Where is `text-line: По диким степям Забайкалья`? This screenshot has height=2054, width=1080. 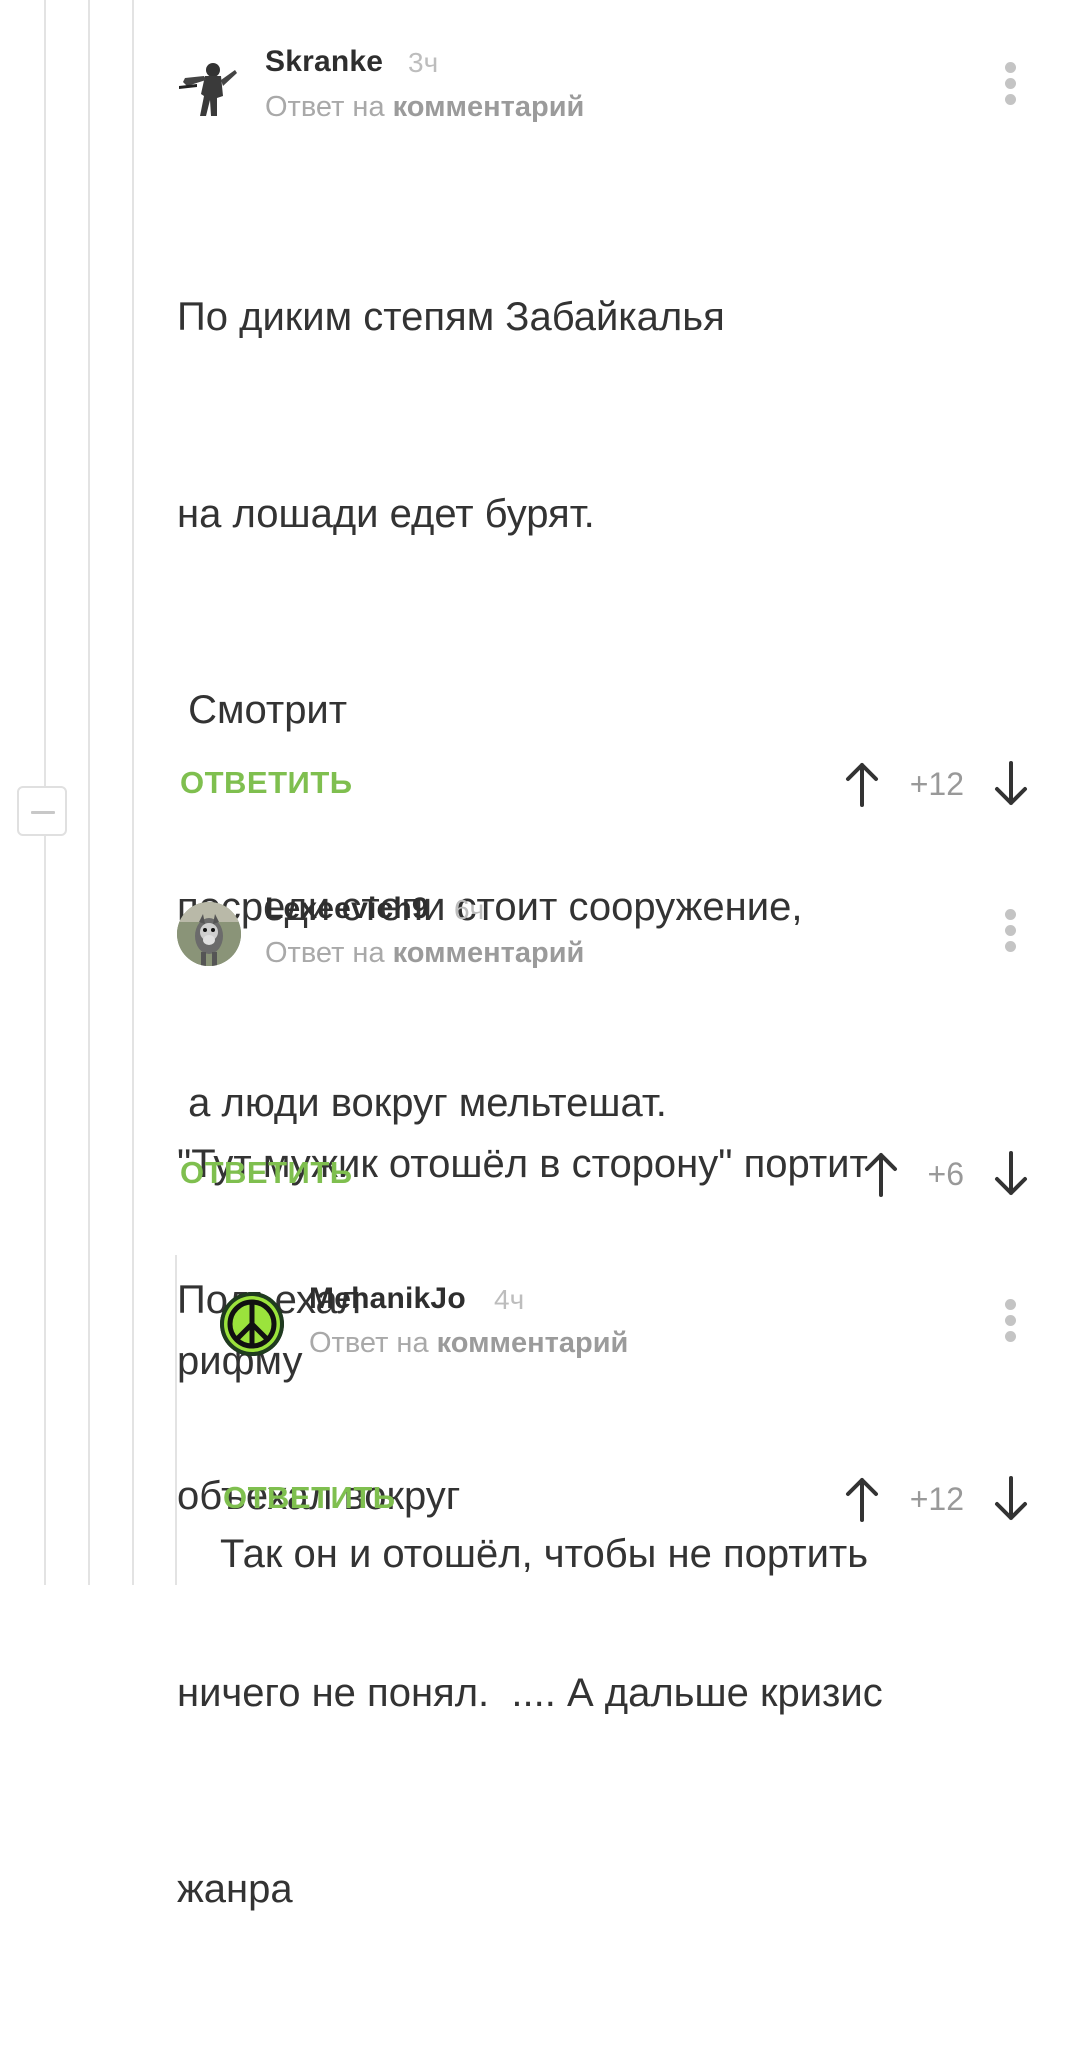 text-line: По диким степям Забайкалья is located at coordinates (451, 317).